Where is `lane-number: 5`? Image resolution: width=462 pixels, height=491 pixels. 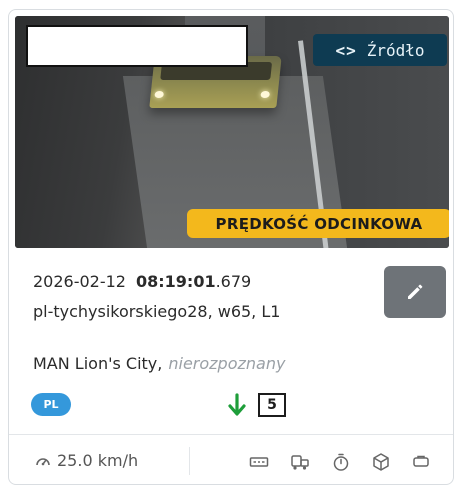 lane-number: 5 is located at coordinates (272, 405).